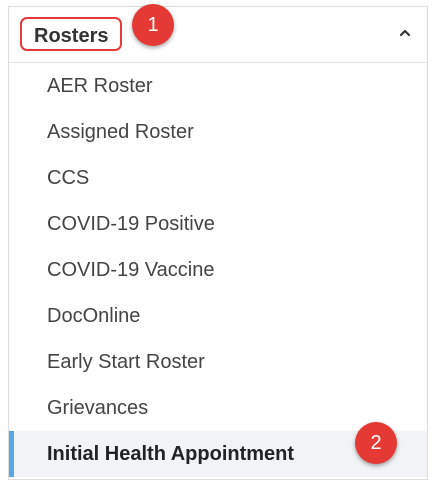 The image size is (435, 487). I want to click on roster-item-covid-19-vaccine: COVID-19 Vaccine, so click(218, 270).